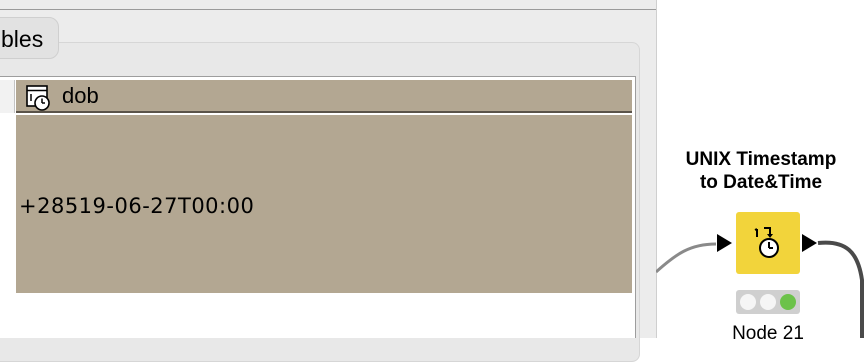  Describe the element at coordinates (7, 96) in the screenshot. I see `row-header-corner` at that location.